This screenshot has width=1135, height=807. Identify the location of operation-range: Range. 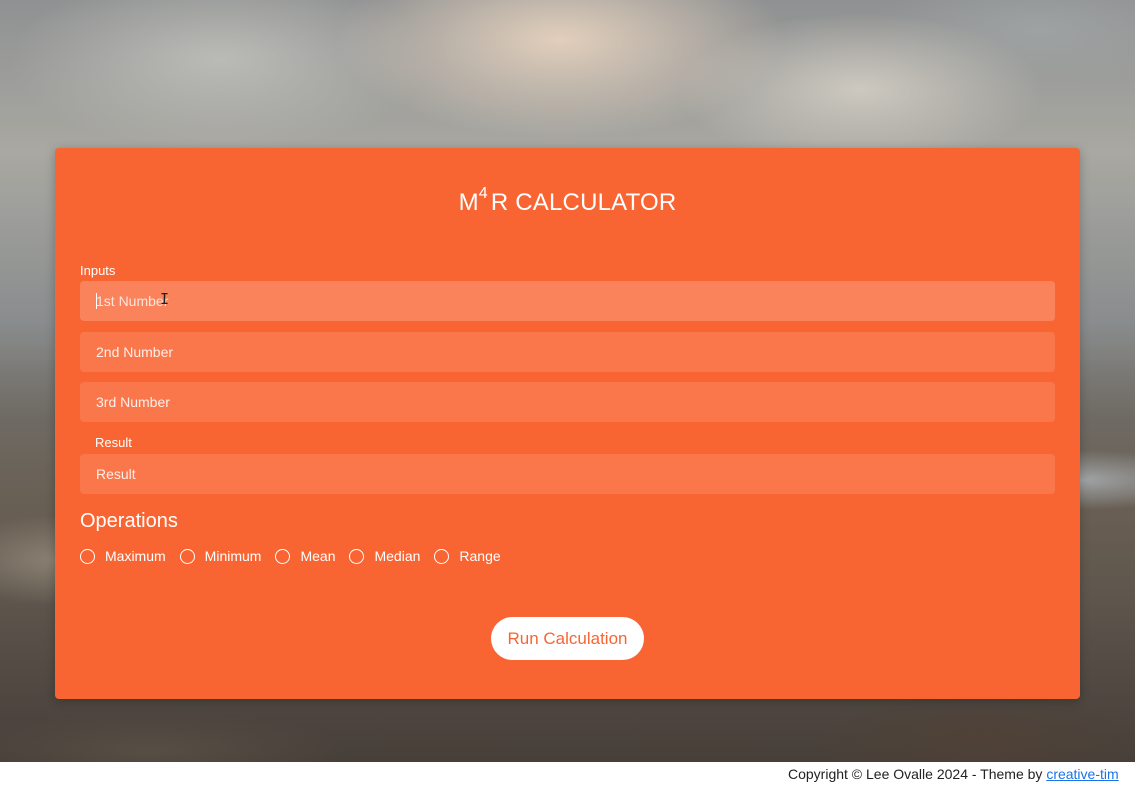
(467, 556).